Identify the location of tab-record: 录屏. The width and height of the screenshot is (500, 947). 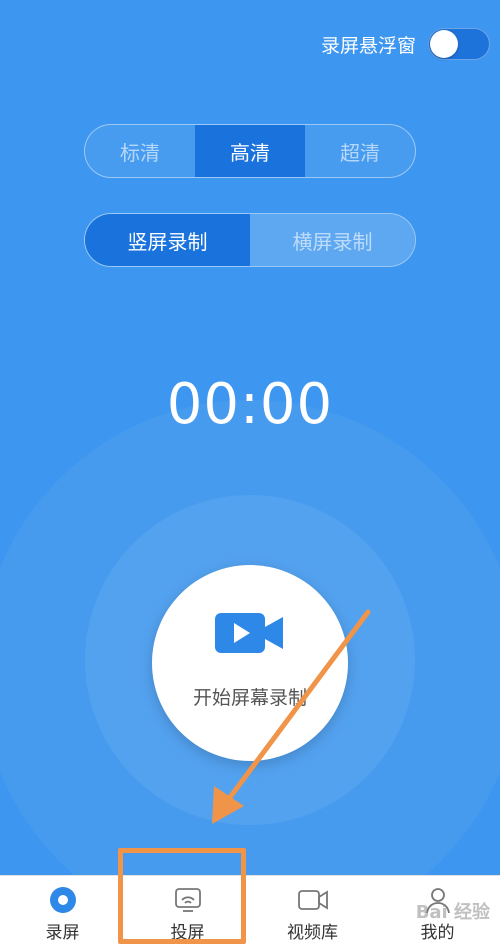
(62, 911).